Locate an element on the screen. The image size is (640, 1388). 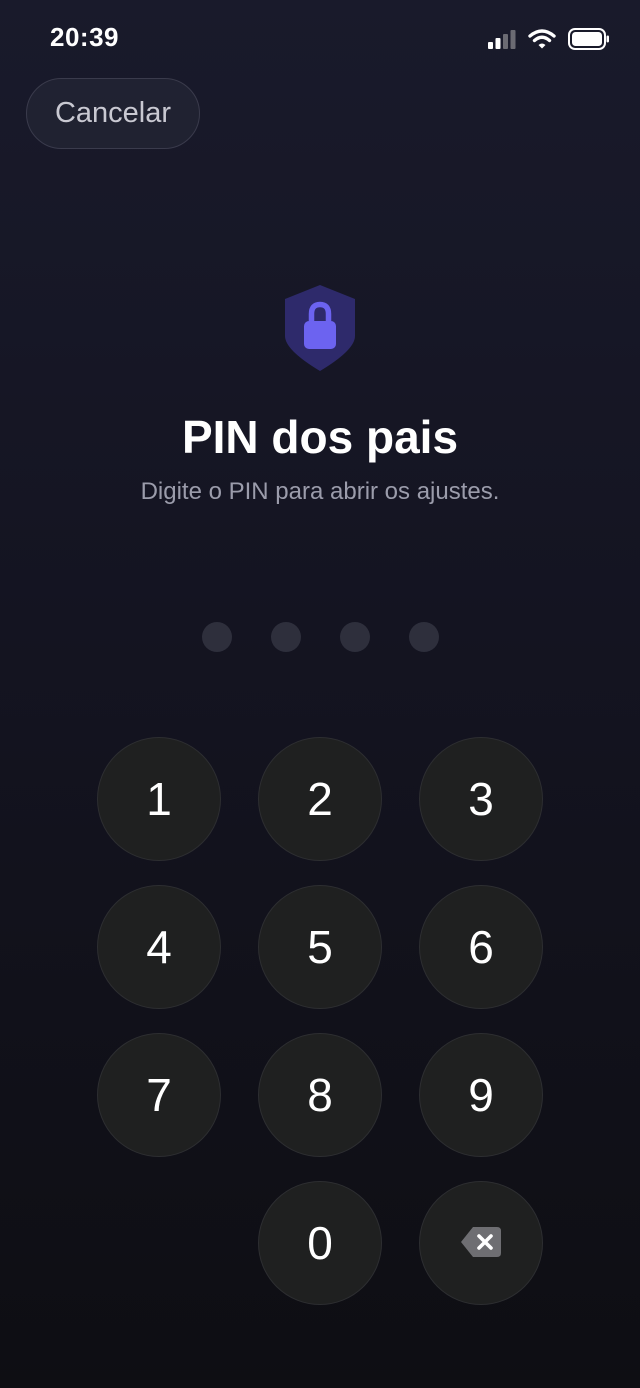
backspace-button is located at coordinates (481, 1243).